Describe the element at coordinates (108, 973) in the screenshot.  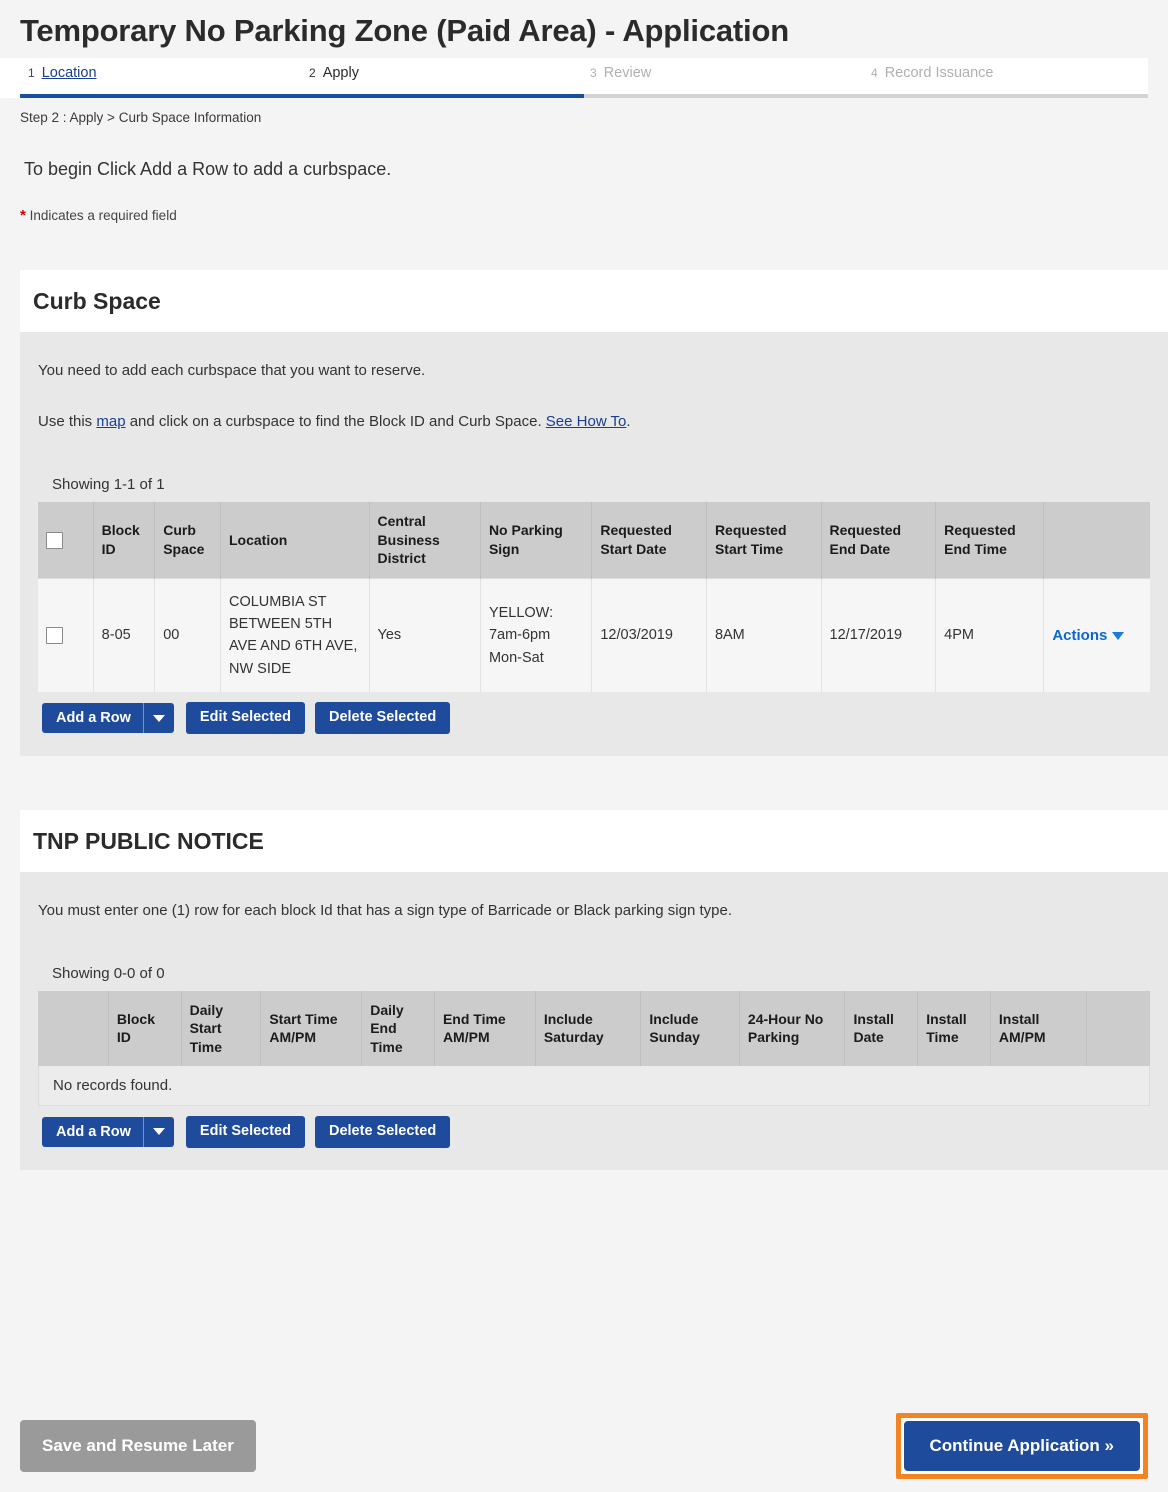
I see `tnp-showing-count: Showing 0-0 of 0` at that location.